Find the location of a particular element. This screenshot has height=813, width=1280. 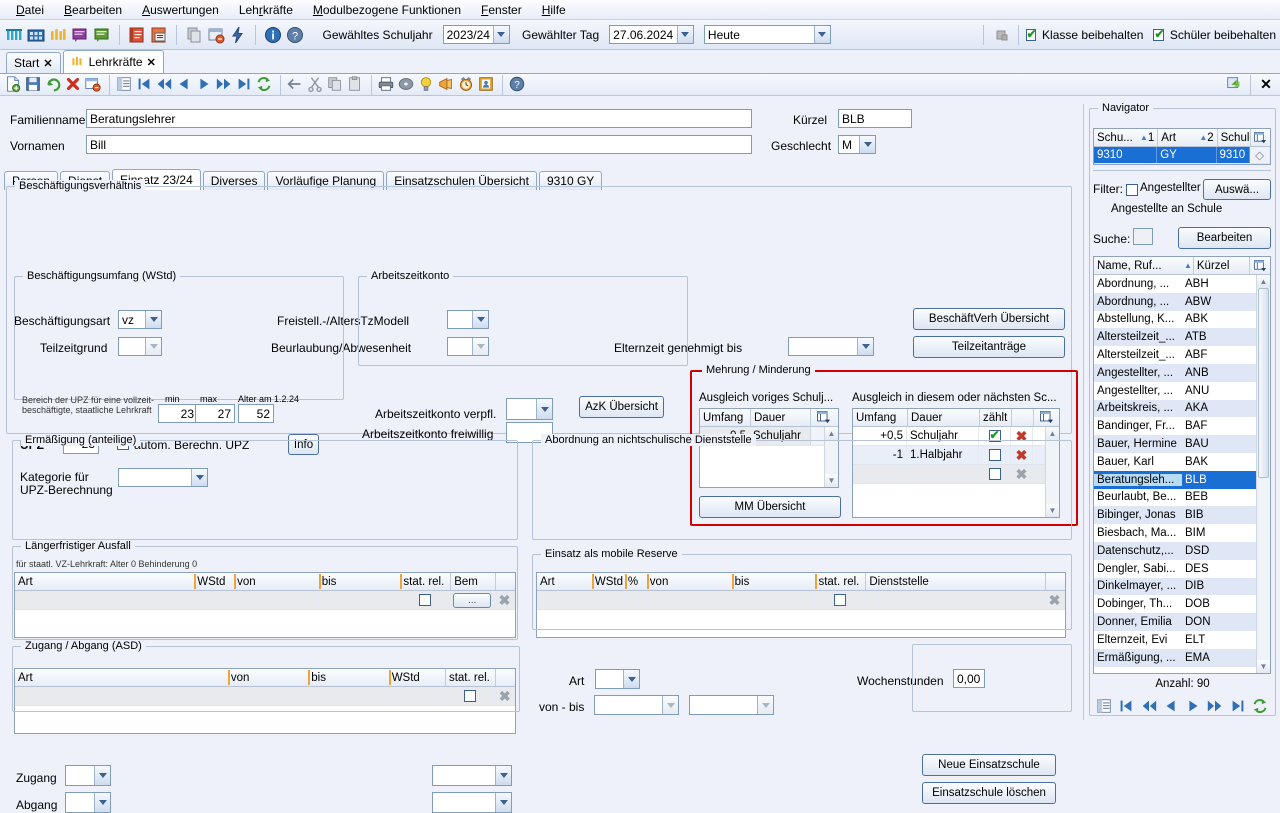

scroll-up-icon: ▲ is located at coordinates (831, 433).